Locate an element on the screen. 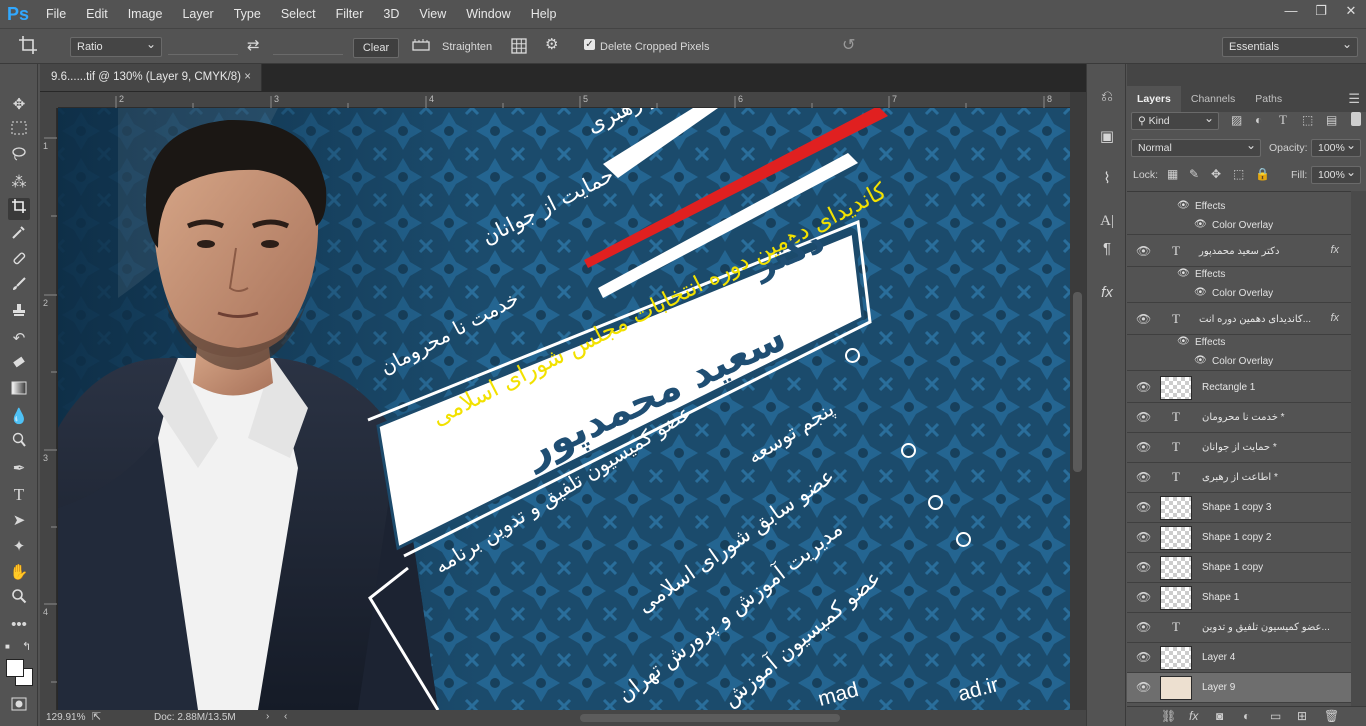 The height and width of the screenshot is (726, 1366). lock-all-icon: 🔒 is located at coordinates (1262, 174).